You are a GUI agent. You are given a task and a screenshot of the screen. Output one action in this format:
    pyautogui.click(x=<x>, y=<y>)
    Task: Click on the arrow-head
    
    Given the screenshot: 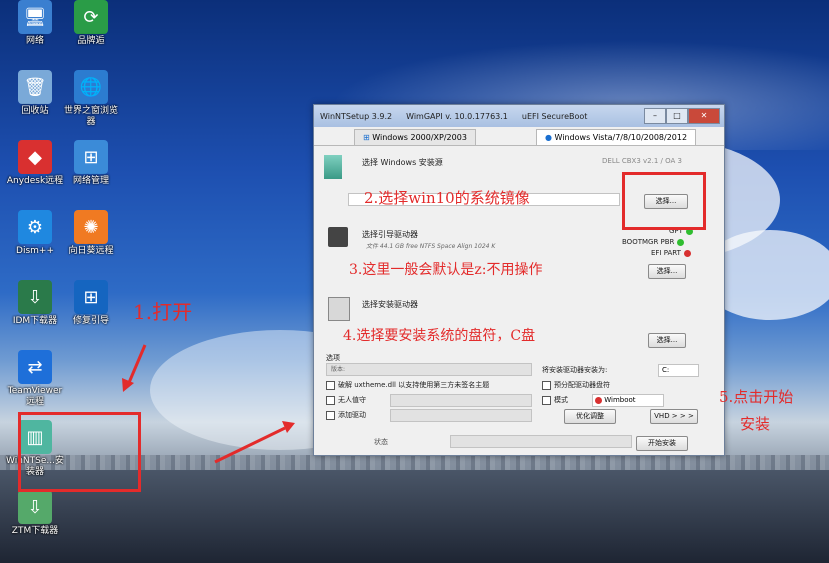 What is the action you would take?
    pyautogui.click(x=128, y=385)
    